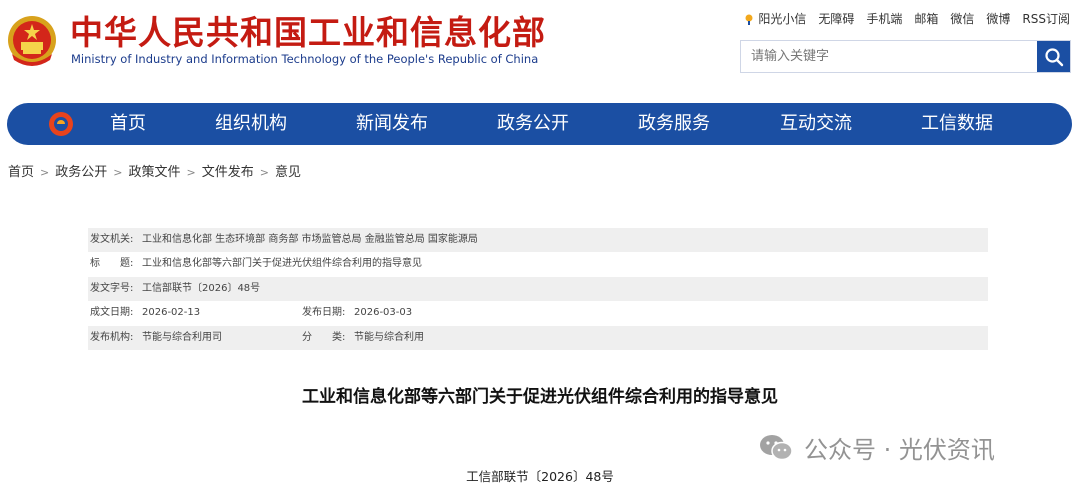 The image size is (1080, 490). Describe the element at coordinates (81, 172) in the screenshot. I see `breadcrumb-gov-affairs: 政务公开` at that location.